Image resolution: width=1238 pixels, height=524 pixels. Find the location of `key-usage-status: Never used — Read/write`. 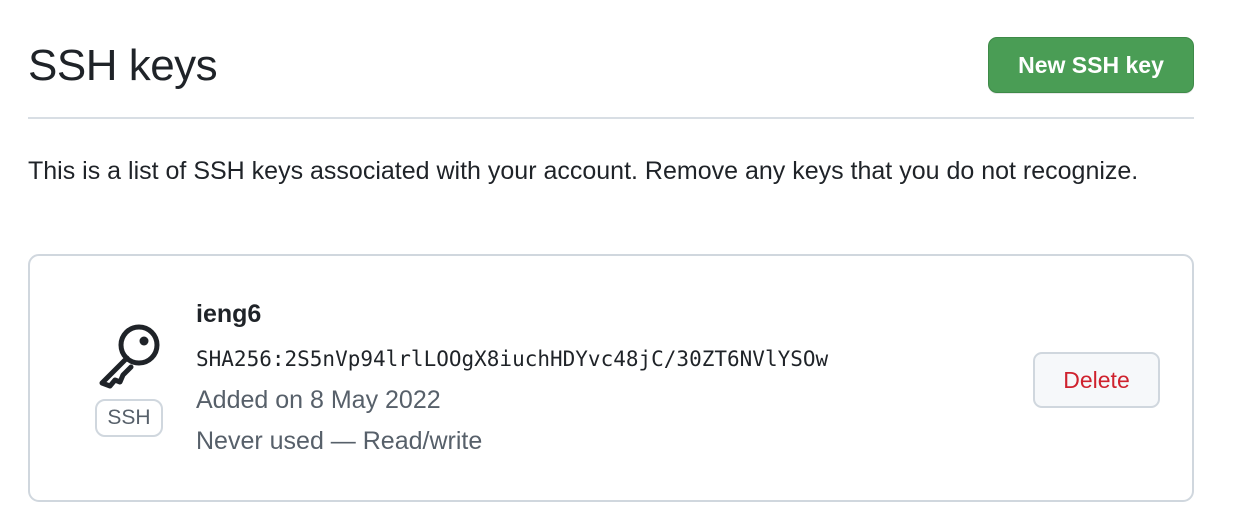

key-usage-status: Never used — Read/write is located at coordinates (339, 441).